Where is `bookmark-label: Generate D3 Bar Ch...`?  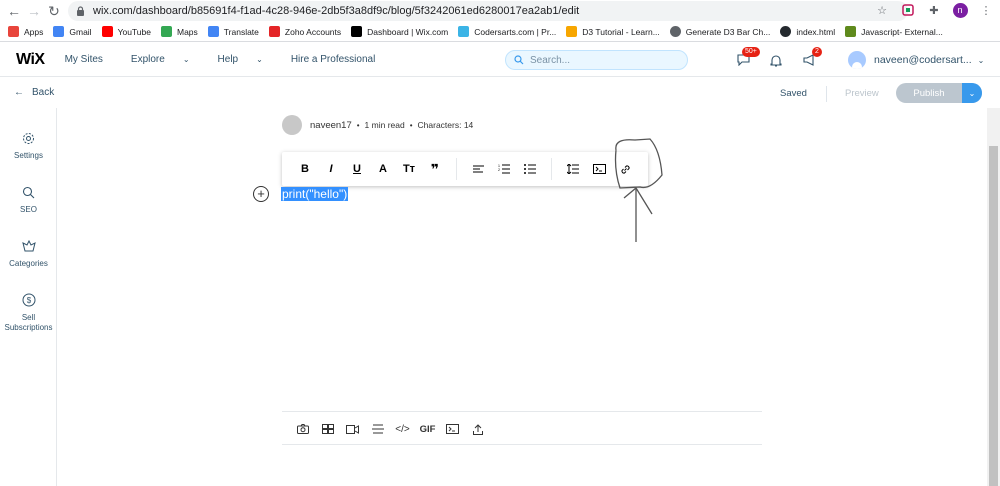 bookmark-label: Generate D3 Bar Ch... is located at coordinates (728, 31).